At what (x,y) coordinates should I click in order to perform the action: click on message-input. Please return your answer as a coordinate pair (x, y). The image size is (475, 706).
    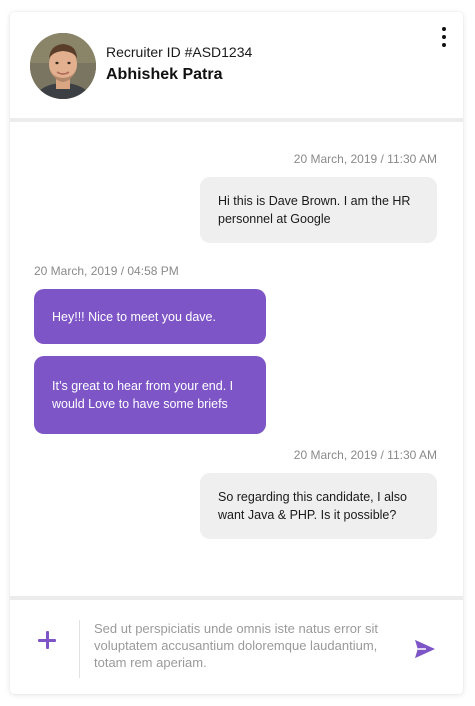
    Looking at the image, I should click on (244, 649).